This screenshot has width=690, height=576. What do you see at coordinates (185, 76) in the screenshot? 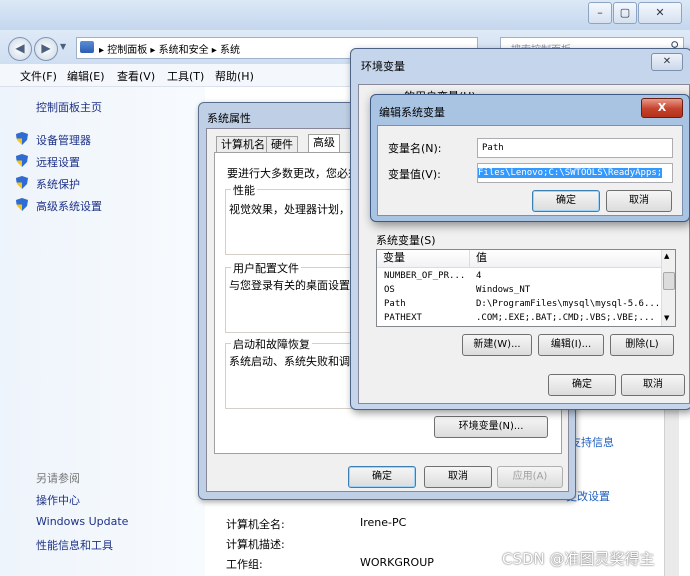
I see `menu-tools: 工具(T)` at bounding box center [185, 76].